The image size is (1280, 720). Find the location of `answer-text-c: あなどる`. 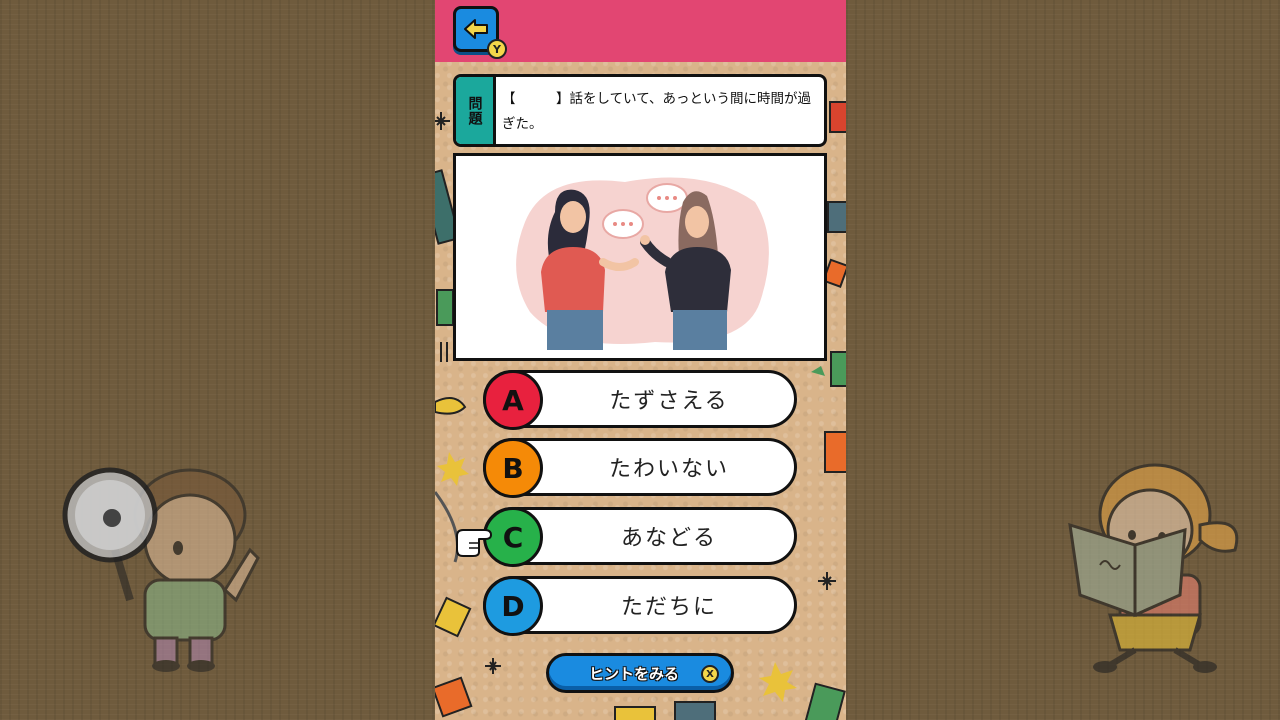

answer-text-c: あなどる is located at coordinates (668, 538).